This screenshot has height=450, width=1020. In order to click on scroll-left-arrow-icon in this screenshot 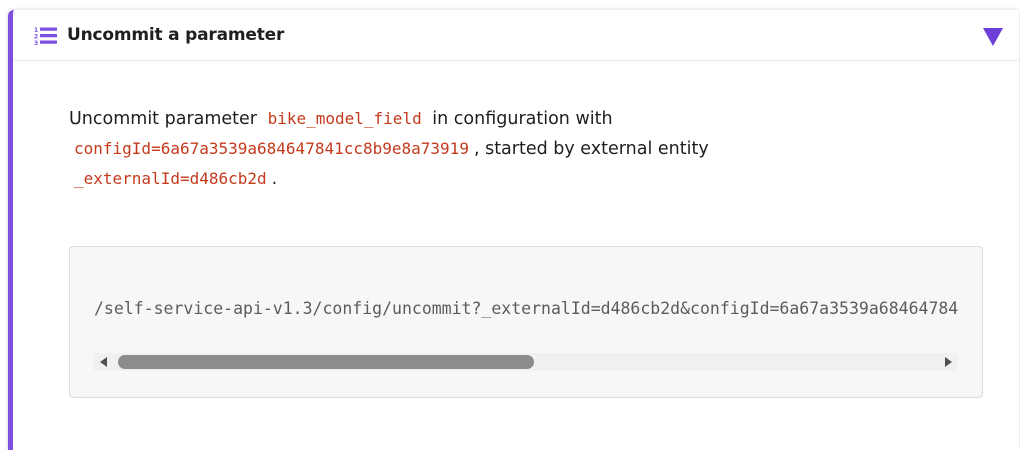, I will do `click(103, 362)`.